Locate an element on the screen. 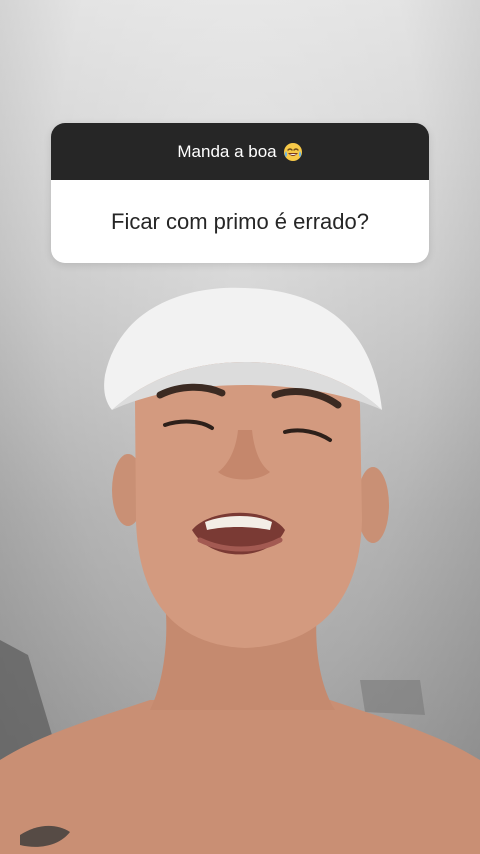  question-sticker-header: Manda a boa is located at coordinates (240, 151).